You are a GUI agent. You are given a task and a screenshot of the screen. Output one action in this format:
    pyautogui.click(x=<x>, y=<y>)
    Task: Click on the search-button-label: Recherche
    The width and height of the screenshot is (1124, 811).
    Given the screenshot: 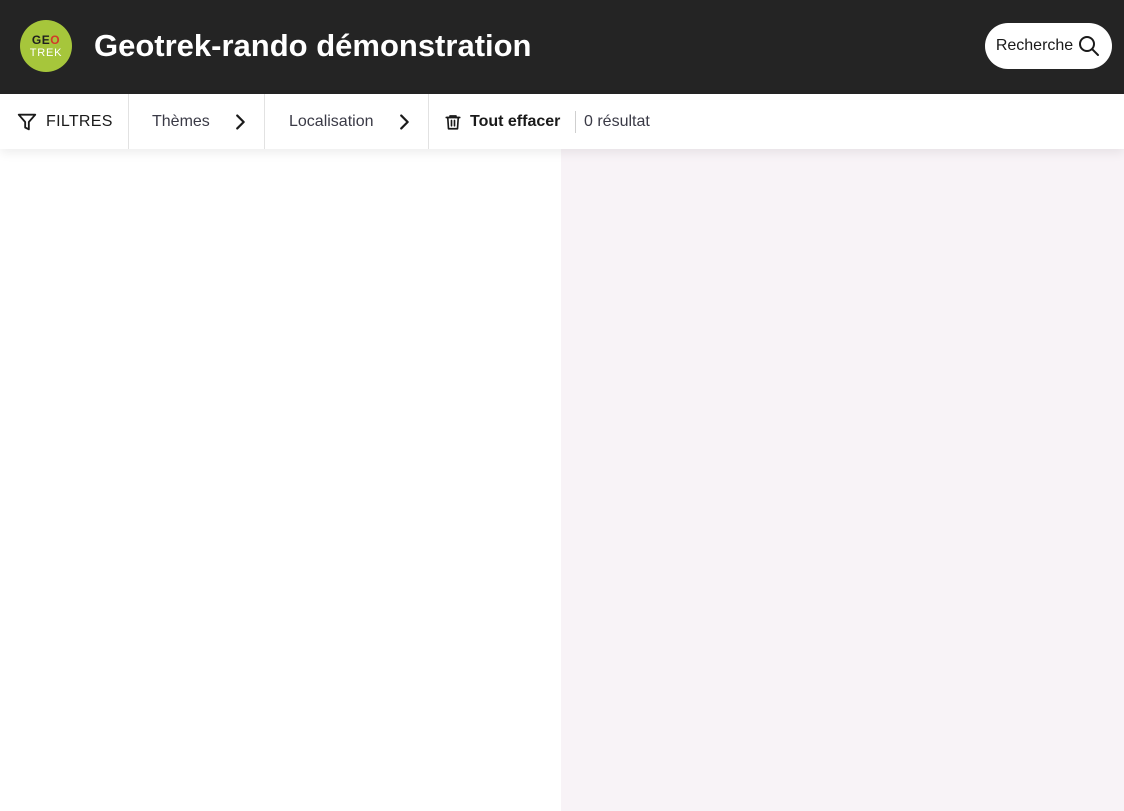 What is the action you would take?
    pyautogui.click(x=1034, y=45)
    